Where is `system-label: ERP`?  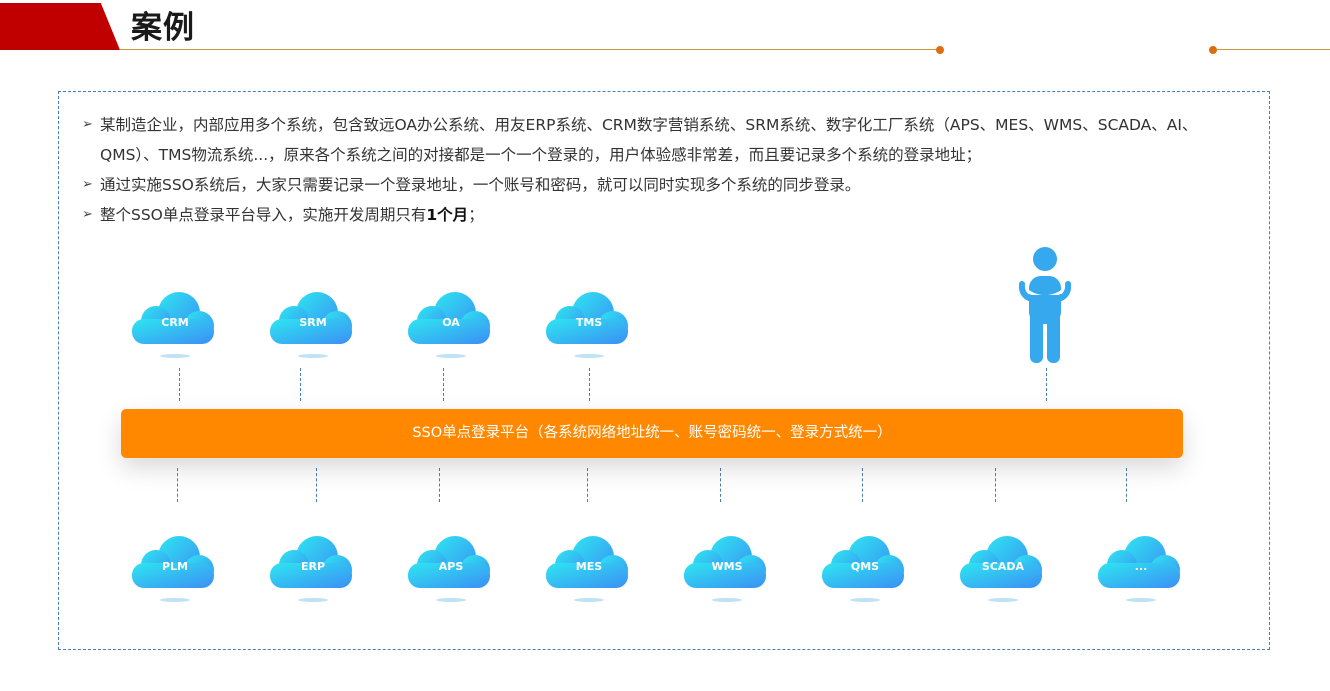
system-label: ERP is located at coordinates (313, 566).